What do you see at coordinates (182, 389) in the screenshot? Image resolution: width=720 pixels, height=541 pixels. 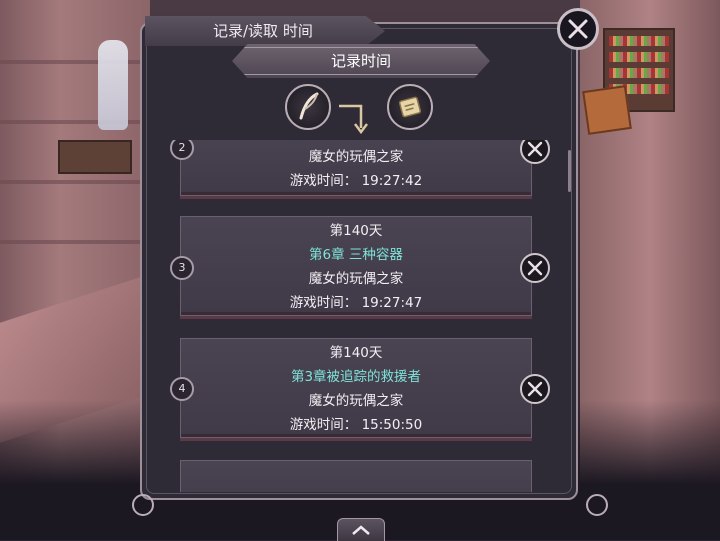 I see `slot-number: 4` at bounding box center [182, 389].